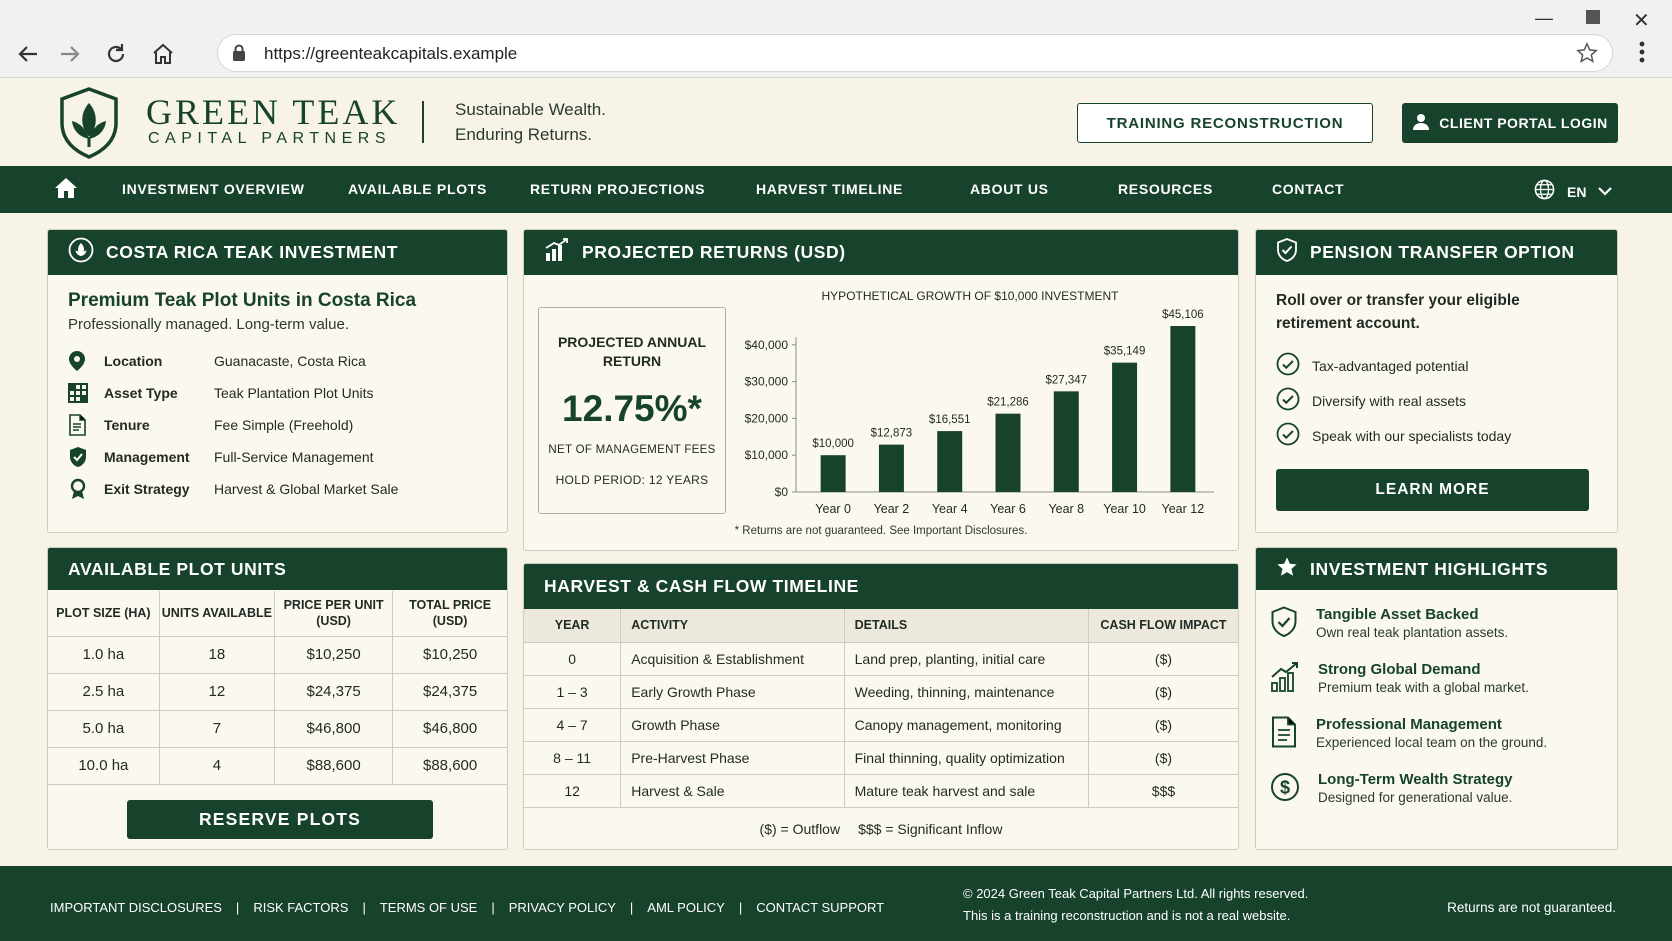 The image size is (1672, 941). What do you see at coordinates (300, 907) in the screenshot?
I see `footer-link-risk-factors: RISK FACTORS` at bounding box center [300, 907].